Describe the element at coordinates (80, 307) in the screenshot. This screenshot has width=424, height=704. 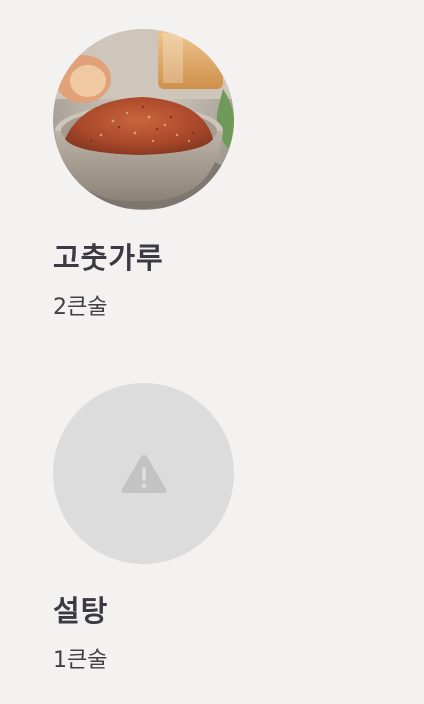
I see `ingredient-amount: 2큰술` at that location.